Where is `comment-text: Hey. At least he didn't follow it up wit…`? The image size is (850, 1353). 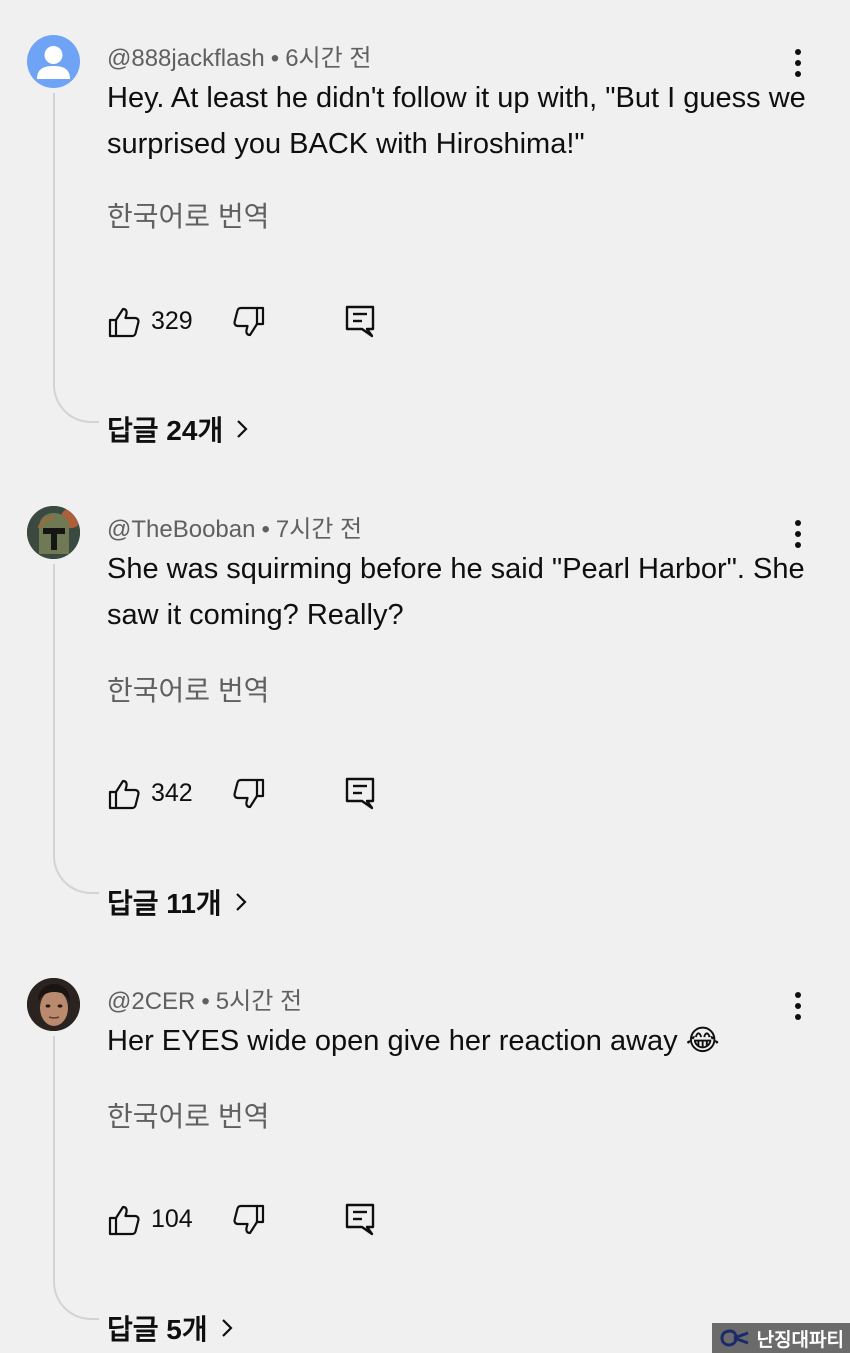 comment-text: Hey. At least he didn't follow it up wit… is located at coordinates (456, 121).